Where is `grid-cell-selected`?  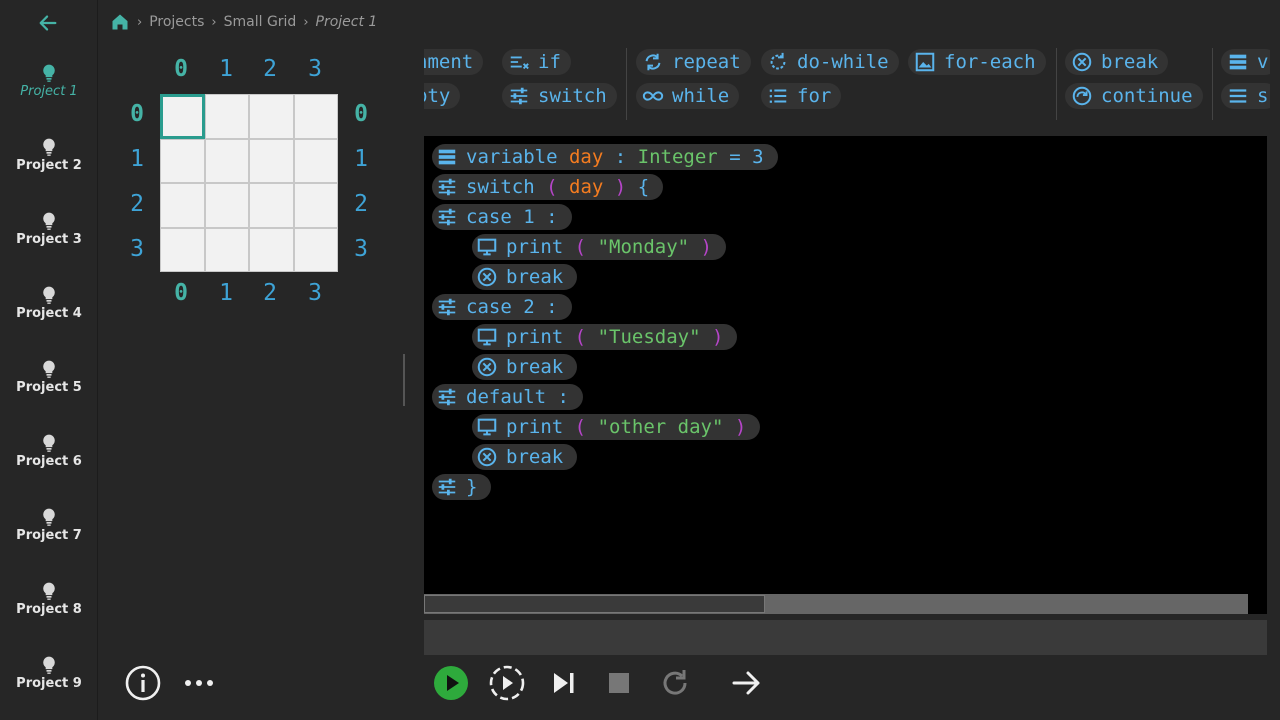
grid-cell-selected is located at coordinates (182, 116).